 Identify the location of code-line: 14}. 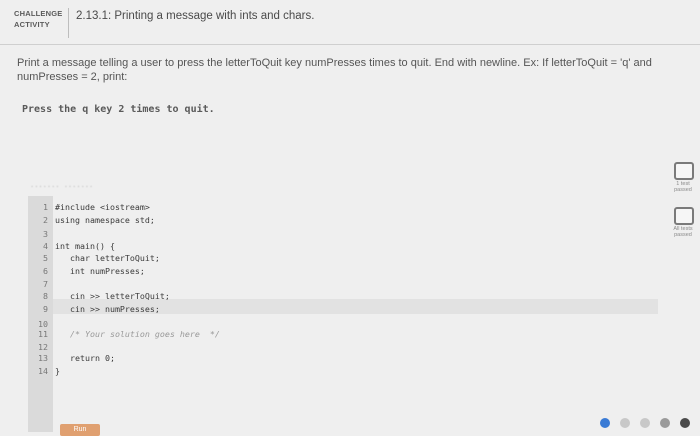
(338, 371).